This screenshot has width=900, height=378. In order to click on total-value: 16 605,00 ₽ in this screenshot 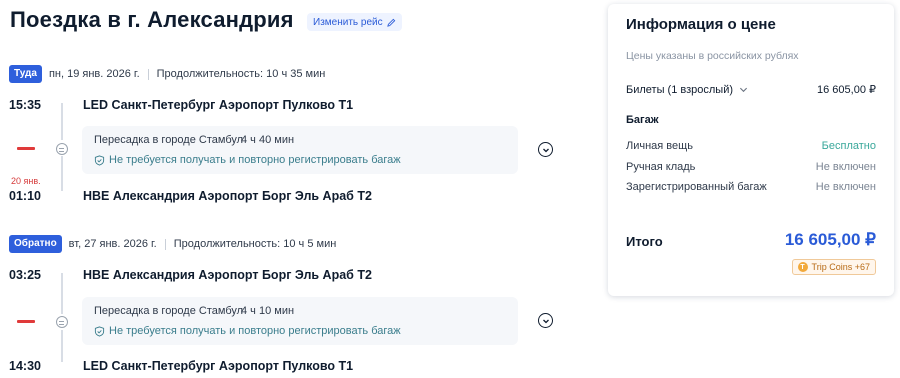, I will do `click(830, 239)`.